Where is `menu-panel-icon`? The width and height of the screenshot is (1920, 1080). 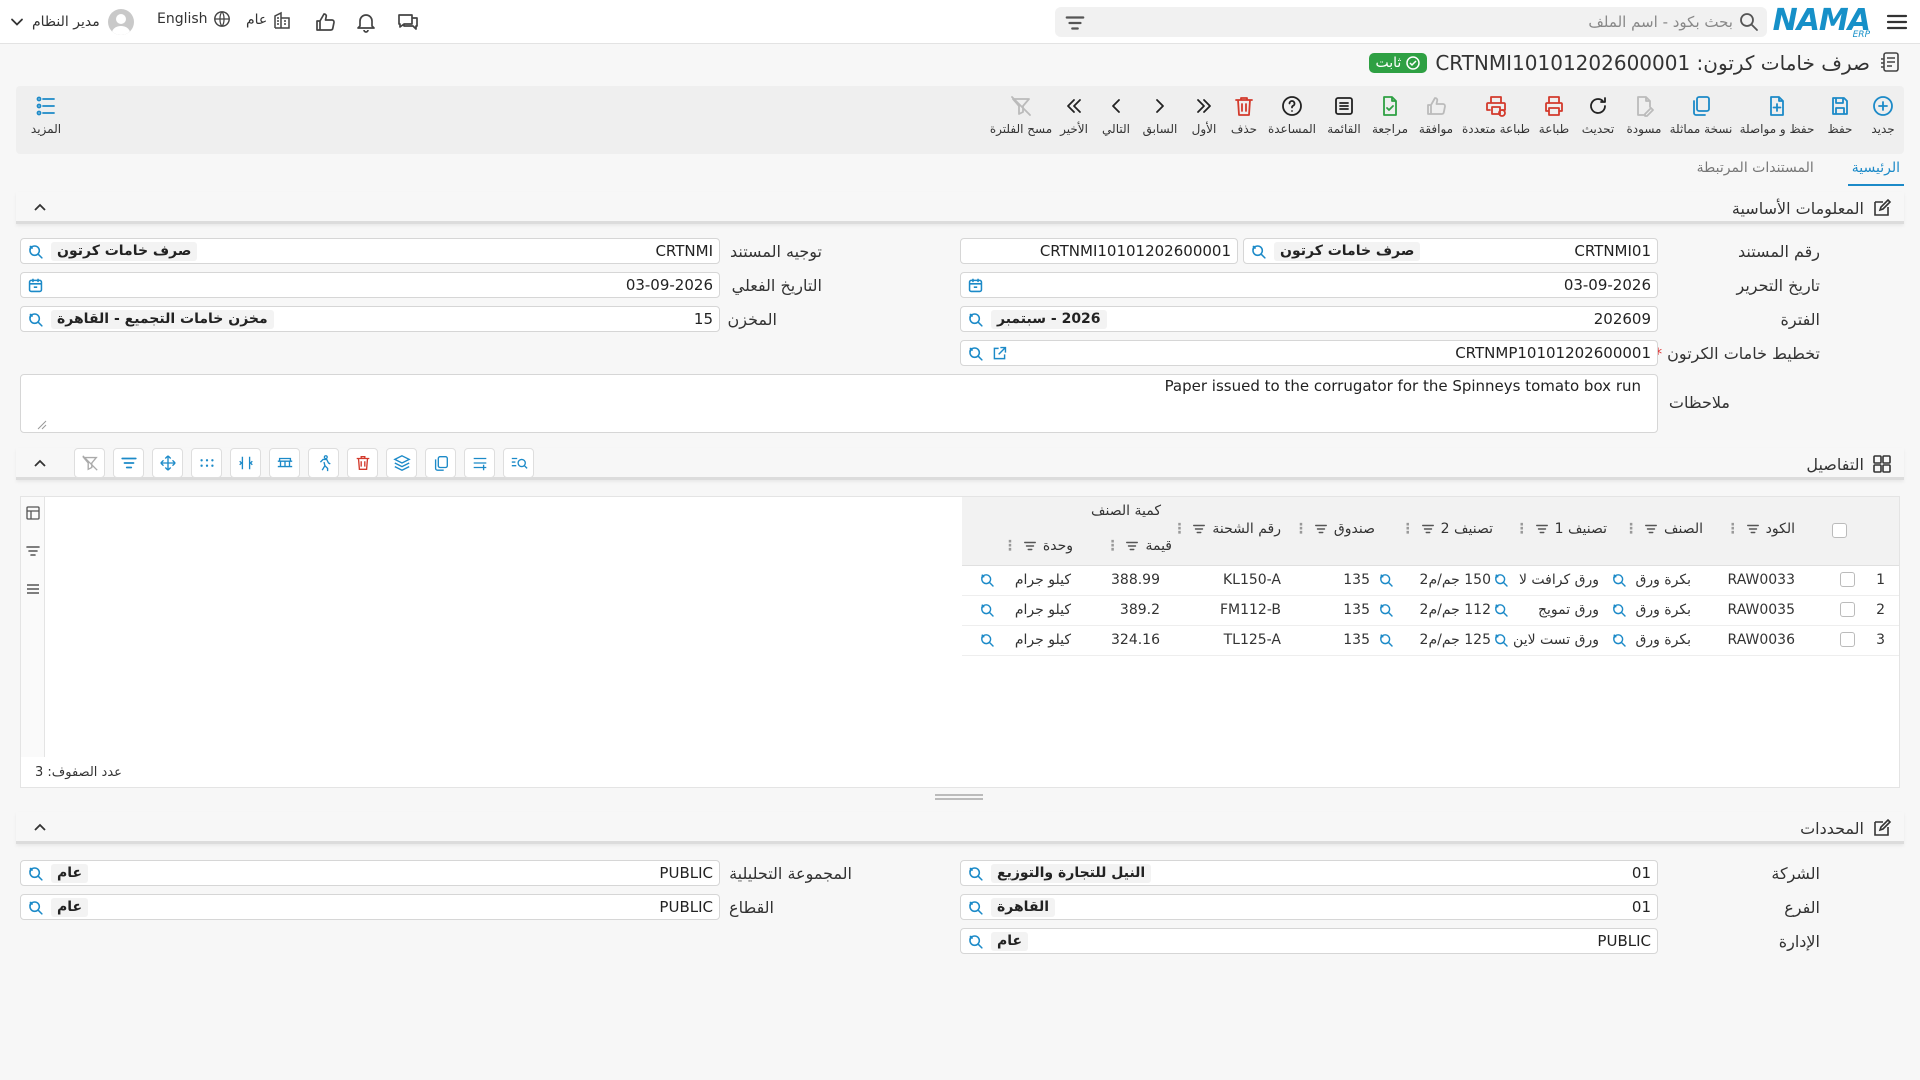
menu-panel-icon is located at coordinates (33, 589).